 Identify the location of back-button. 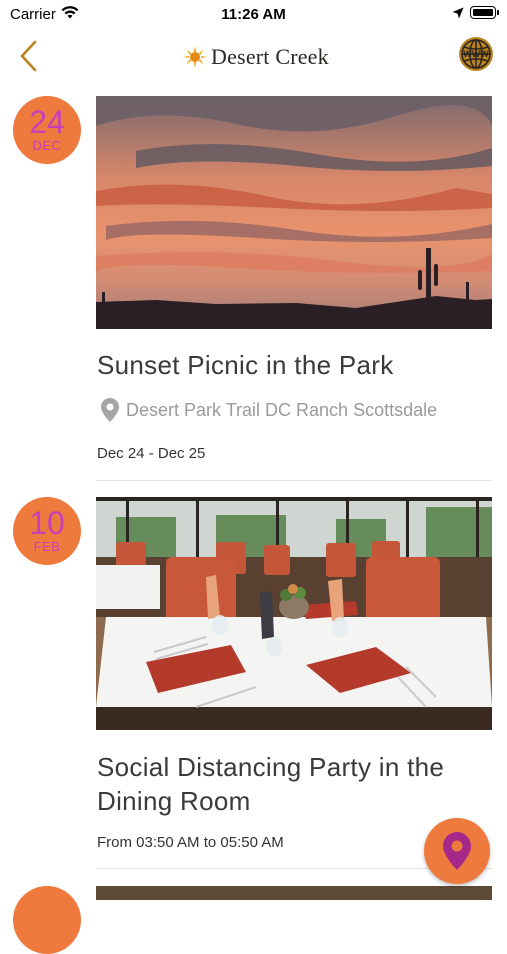
(30, 54).